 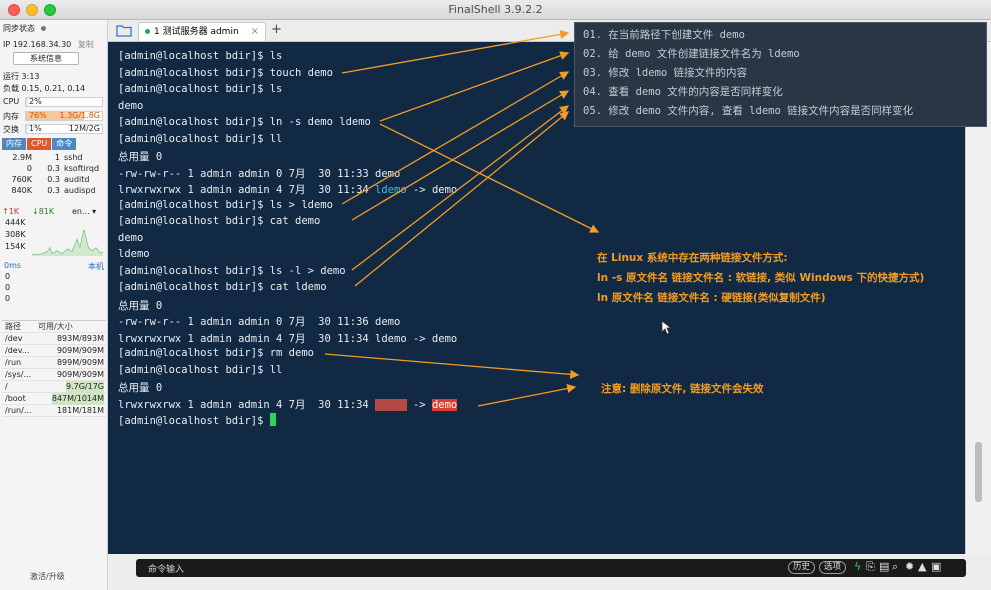 I want to click on process-tab-command: 命令, so click(x=64, y=144).